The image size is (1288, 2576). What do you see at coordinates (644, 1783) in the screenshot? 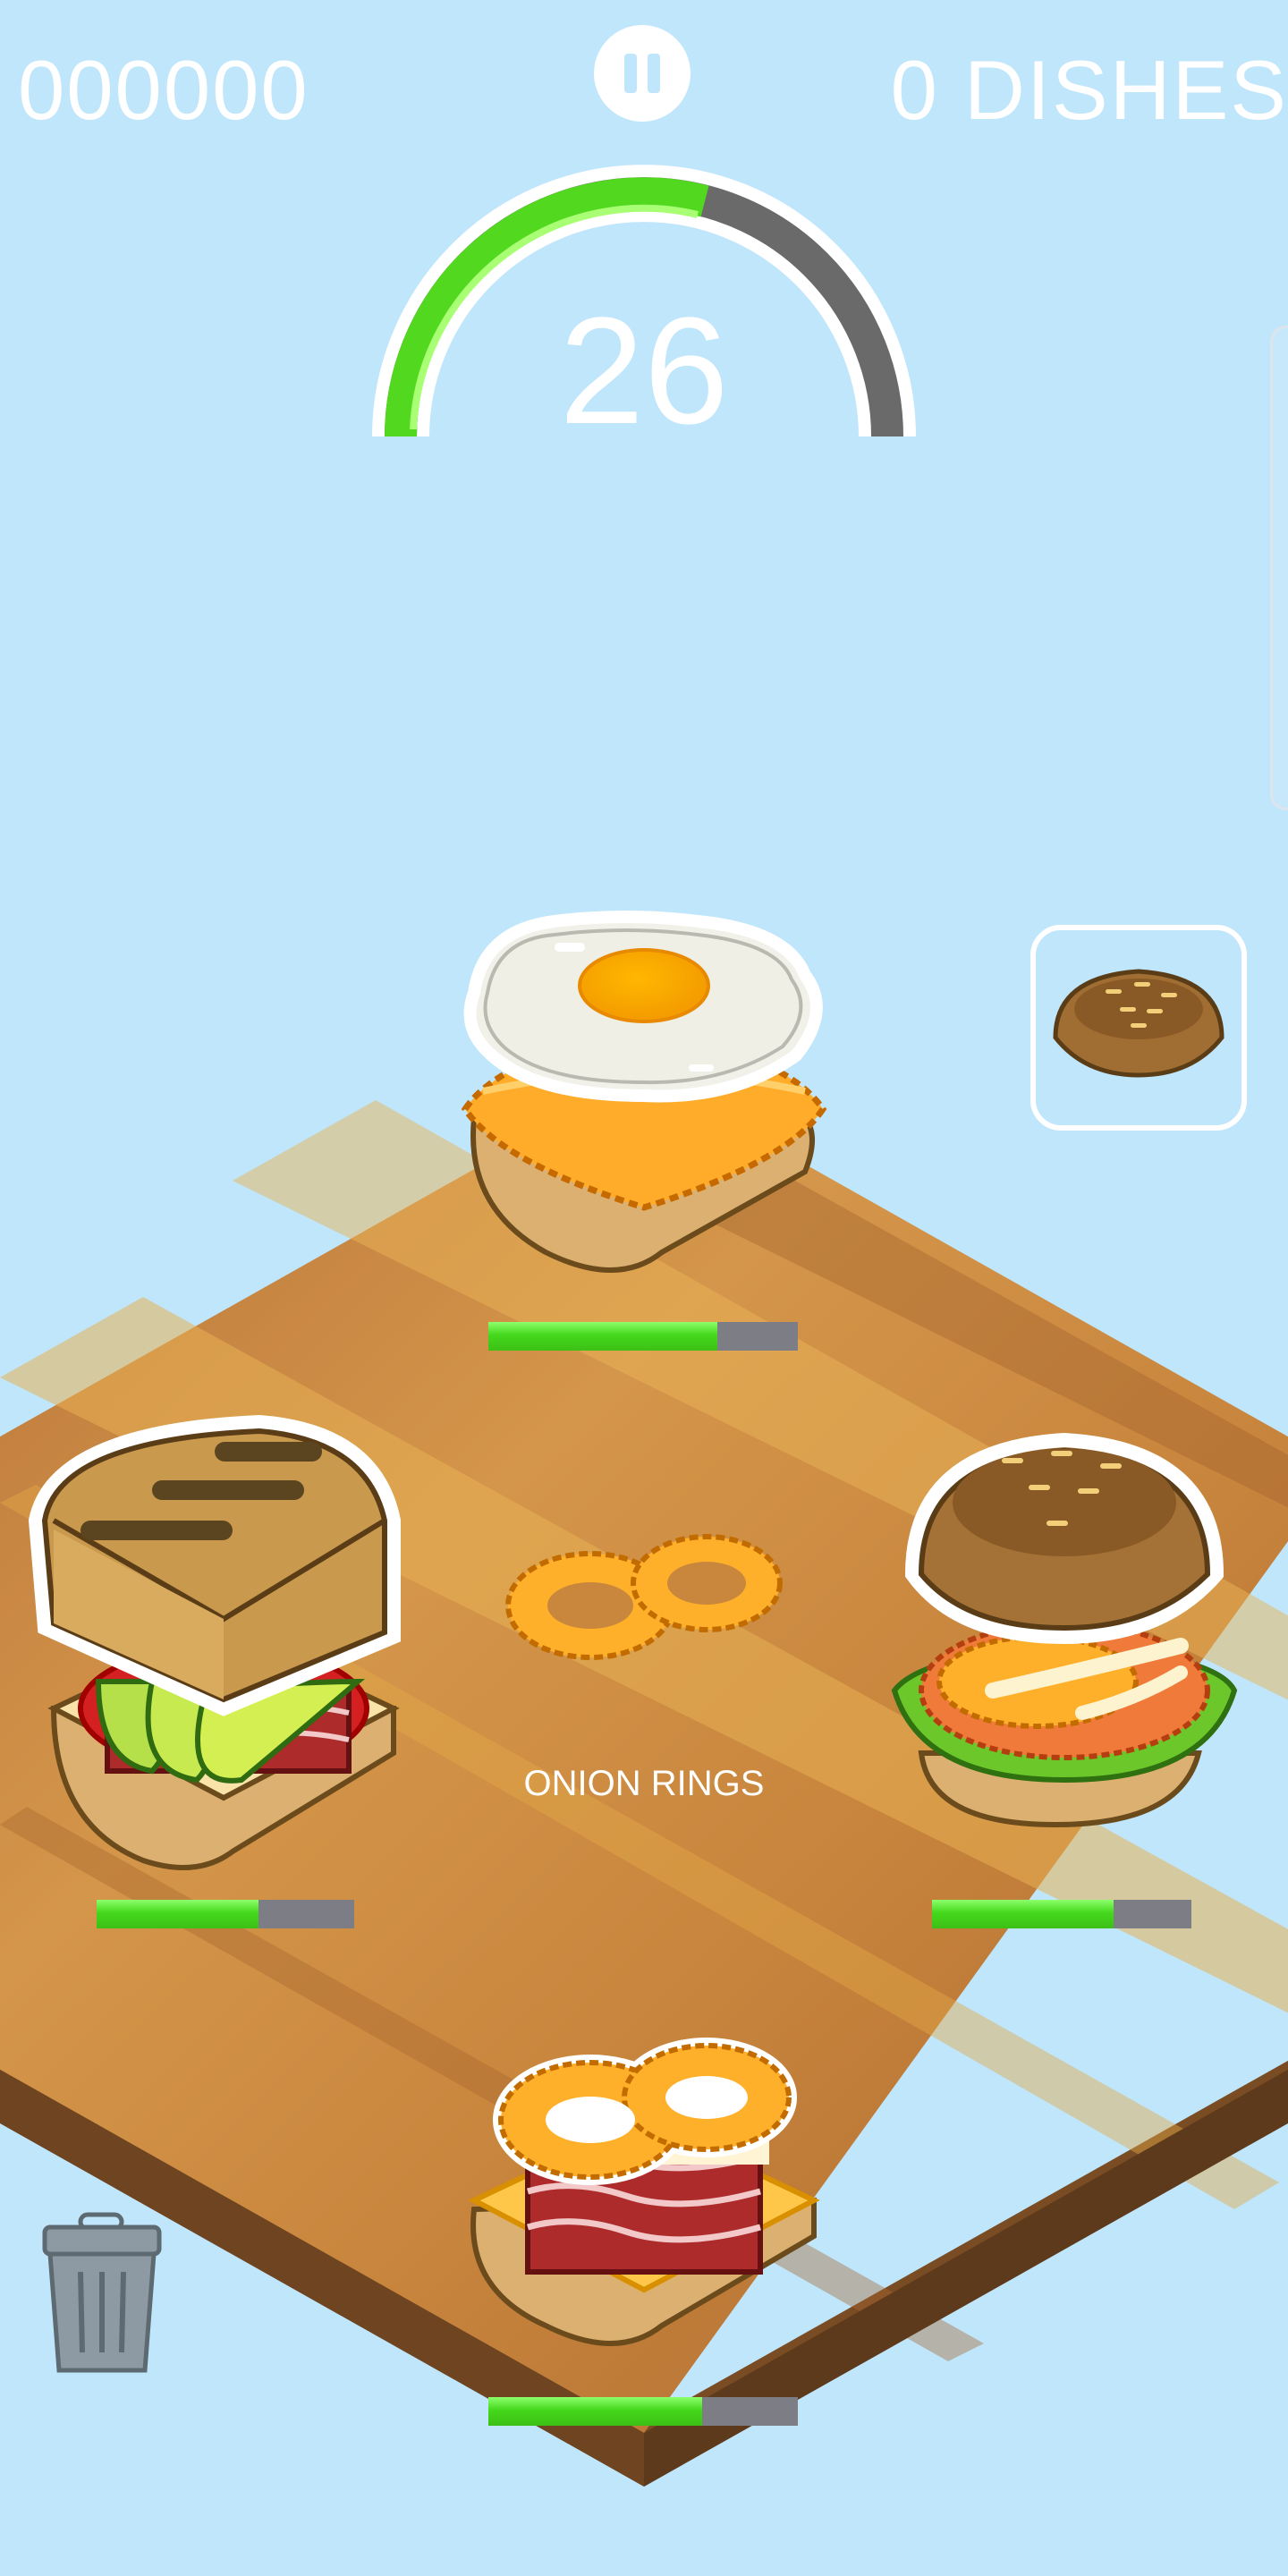
I see `ingredient-label: ONION RINGS` at bounding box center [644, 1783].